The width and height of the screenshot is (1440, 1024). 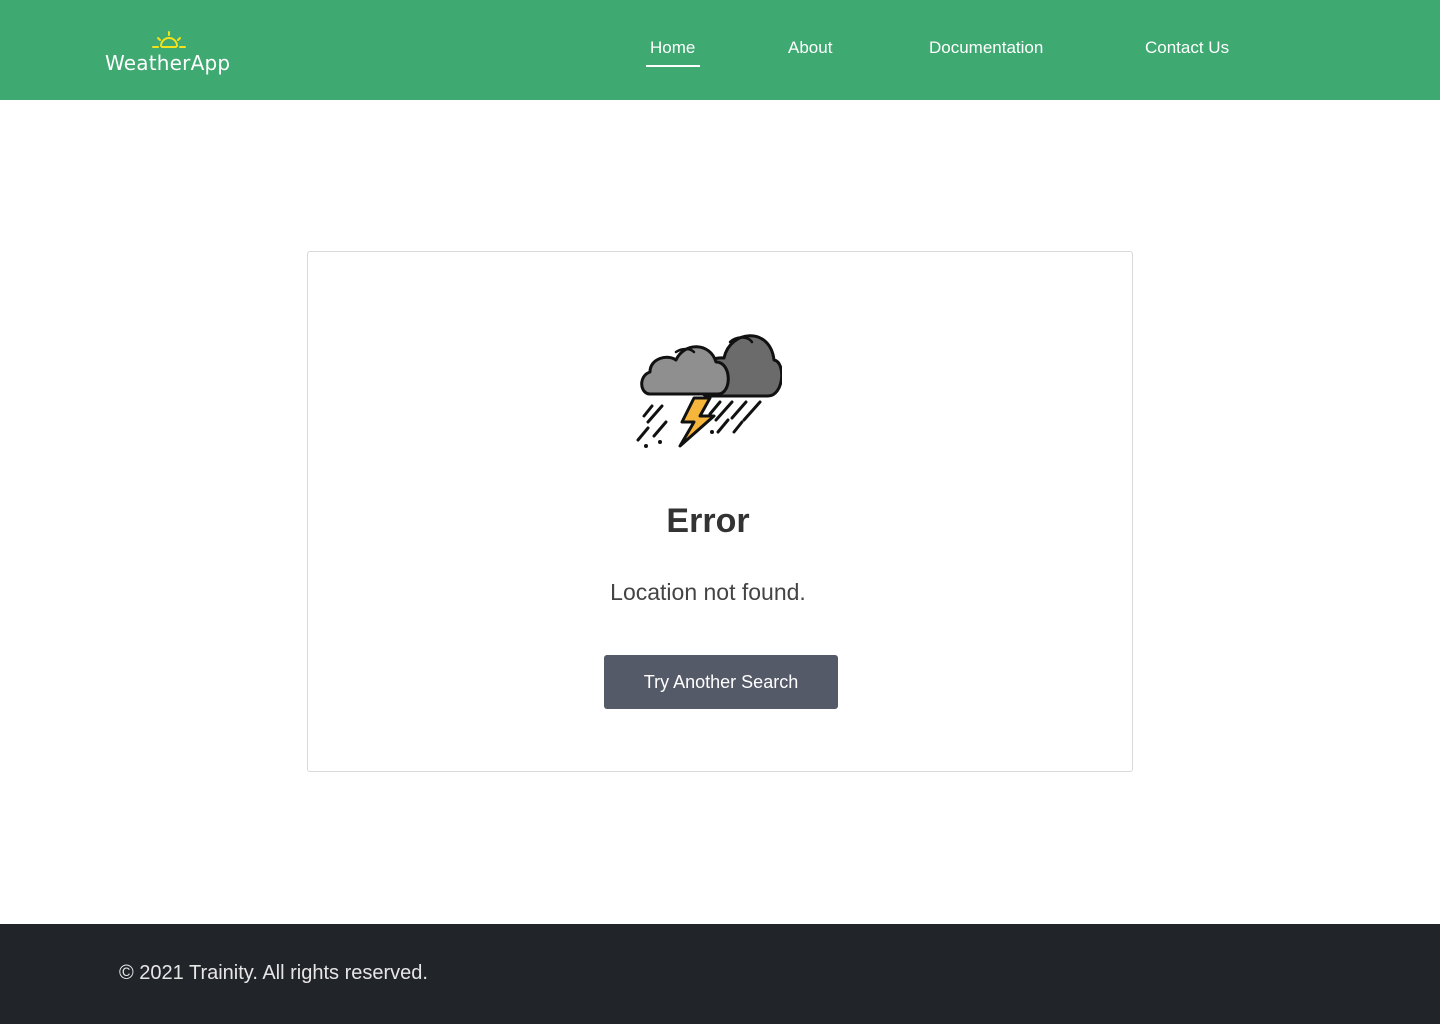 I want to click on footer: © 2021 Trainity. All rights reserved., so click(x=720, y=974).